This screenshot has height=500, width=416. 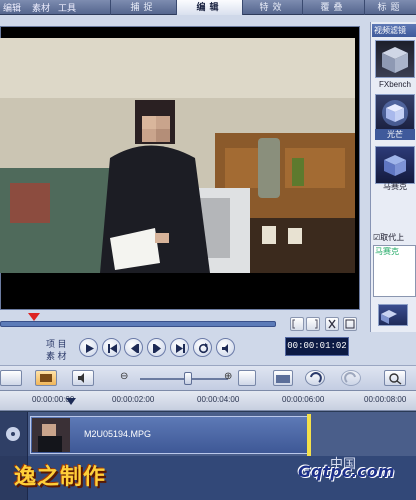 I want to click on filter-thumb-glow, so click(x=395, y=113).